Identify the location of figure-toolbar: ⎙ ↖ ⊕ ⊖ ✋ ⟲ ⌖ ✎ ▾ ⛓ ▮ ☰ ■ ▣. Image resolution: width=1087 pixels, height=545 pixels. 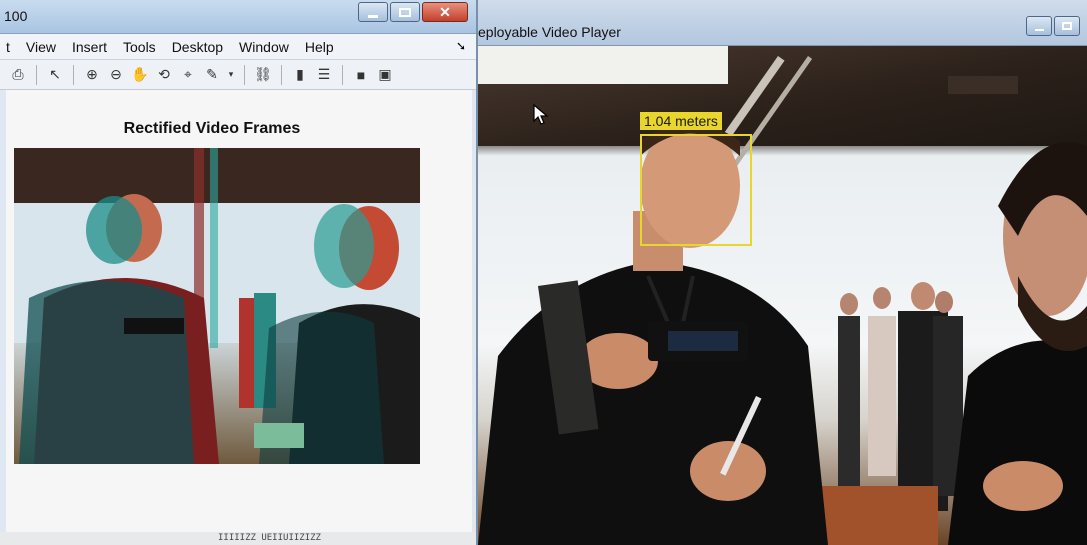
(238, 75).